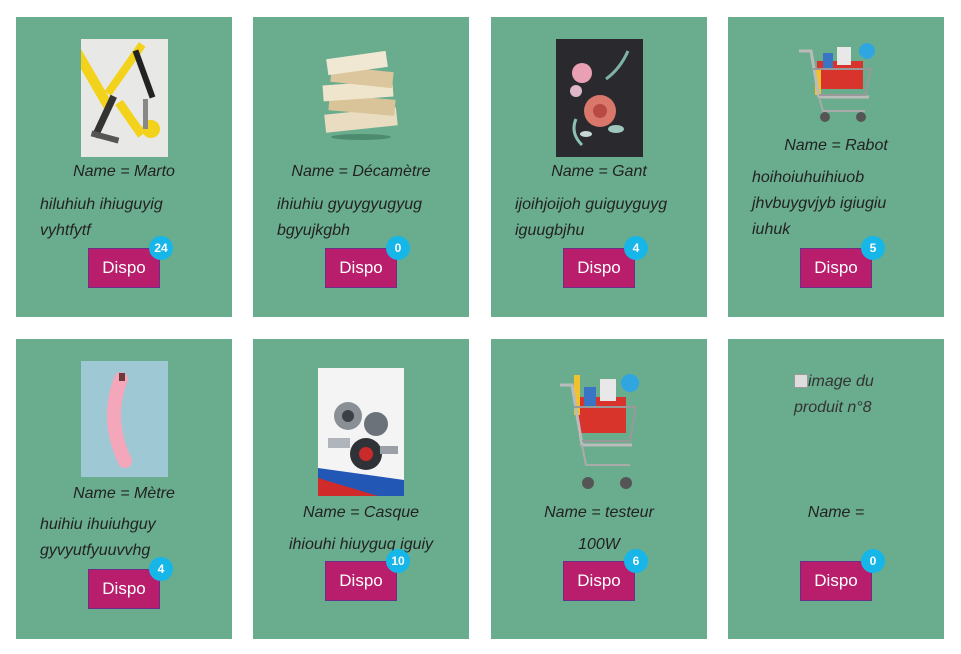 This screenshot has height=654, width=961. Describe the element at coordinates (599, 544) in the screenshot. I see `product-description: 100W` at that location.